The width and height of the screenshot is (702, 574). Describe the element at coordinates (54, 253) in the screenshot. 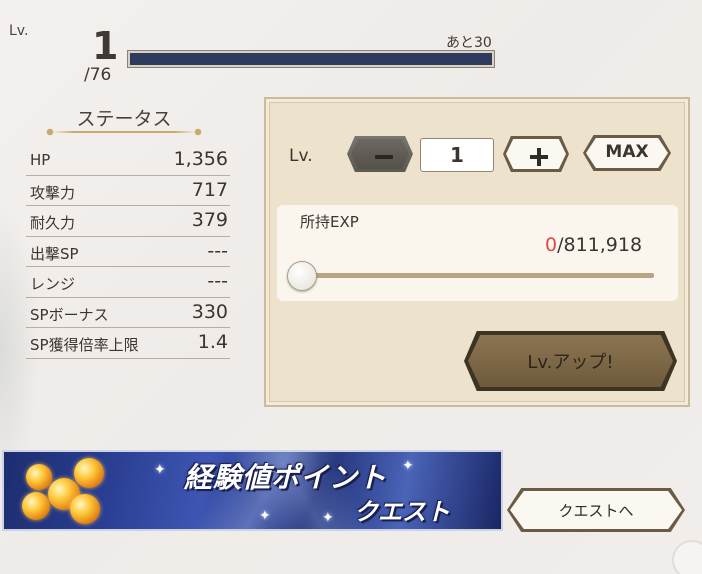

I see `stat-name: 出撃SP` at that location.